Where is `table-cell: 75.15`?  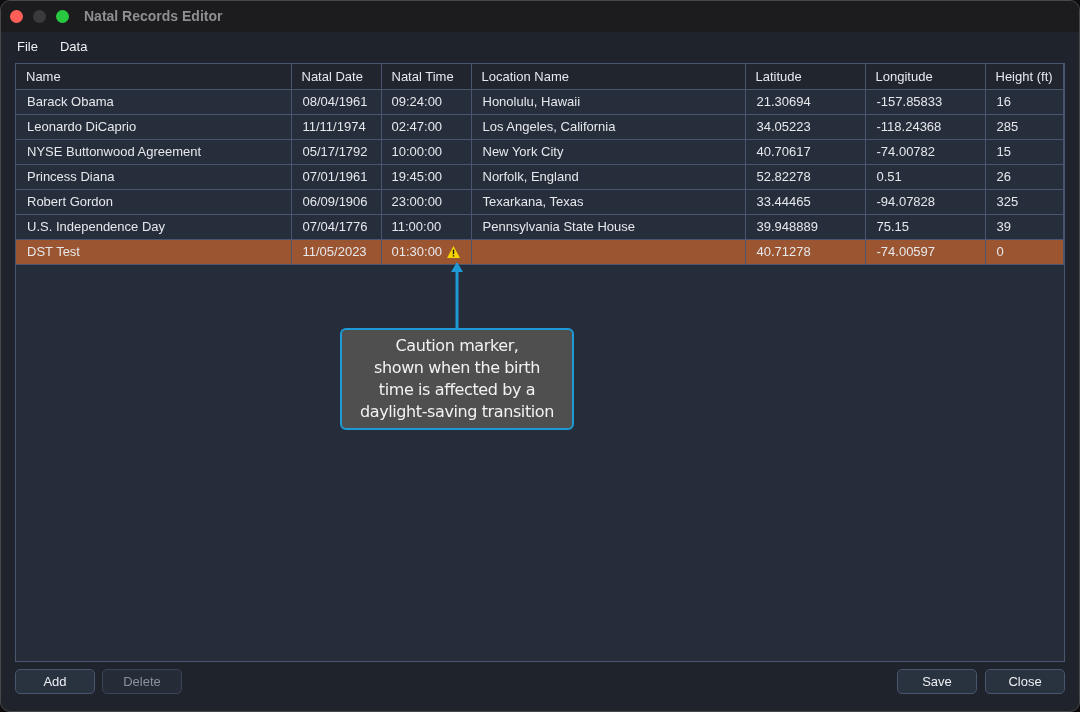
table-cell: 75.15 is located at coordinates (925, 226).